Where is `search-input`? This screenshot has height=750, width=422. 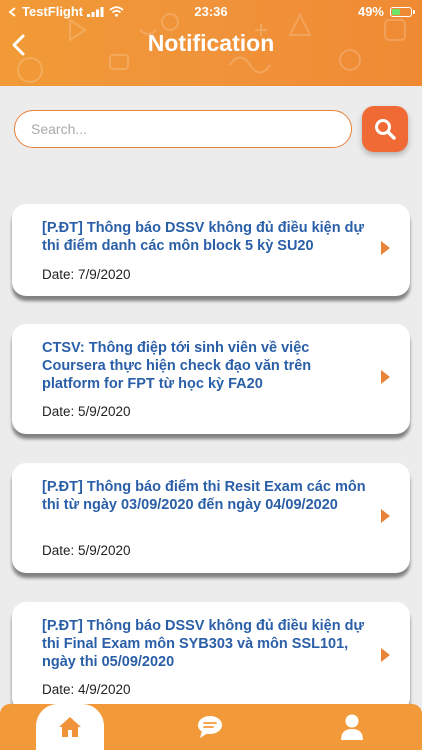
search-input is located at coordinates (181, 129).